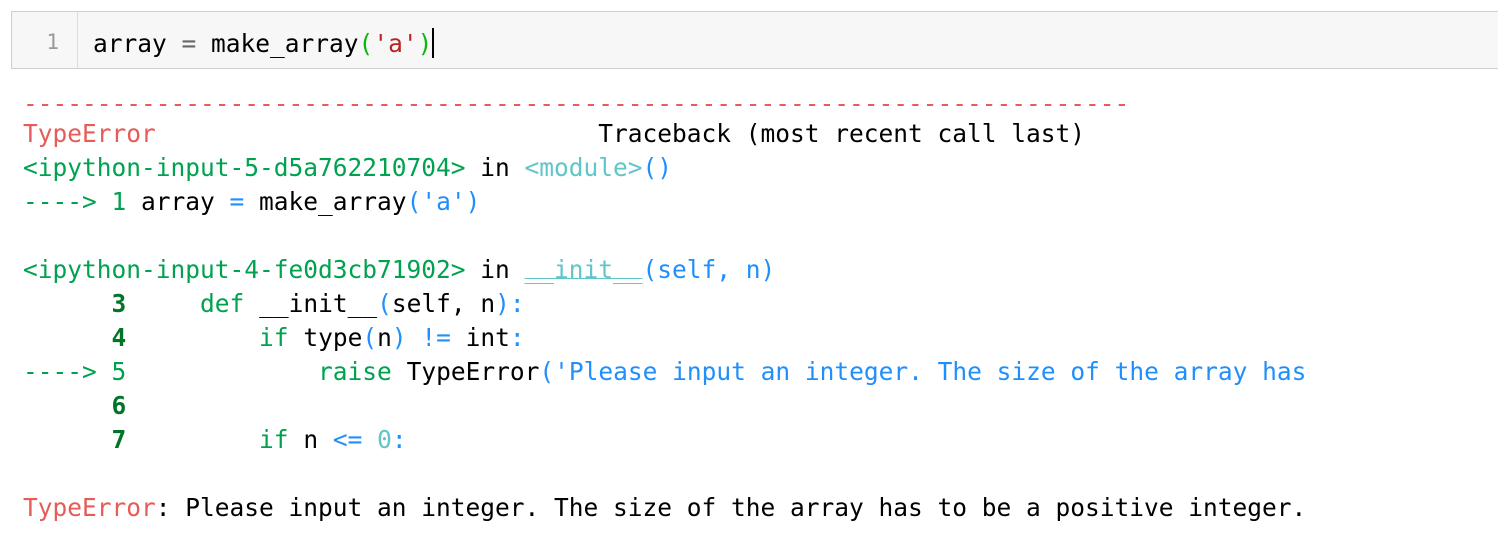 This screenshot has height=546, width=1498. What do you see at coordinates (119, 439) in the screenshot?
I see `context-line-number: 7` at bounding box center [119, 439].